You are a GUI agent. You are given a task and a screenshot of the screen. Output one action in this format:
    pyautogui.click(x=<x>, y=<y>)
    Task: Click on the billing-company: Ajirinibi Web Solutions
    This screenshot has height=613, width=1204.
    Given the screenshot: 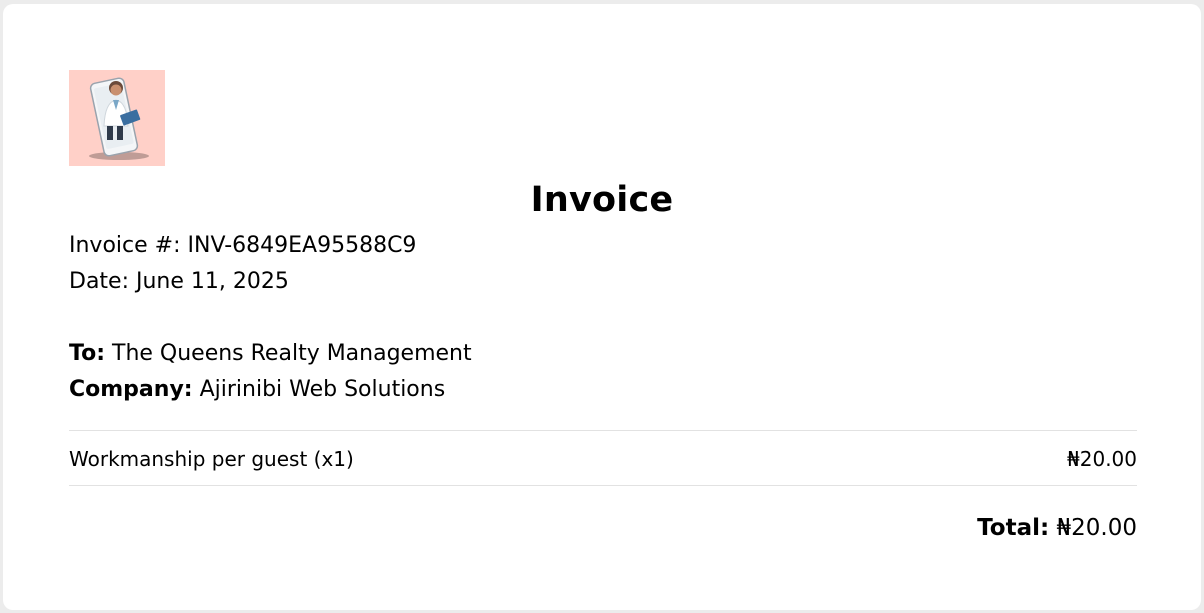 What is the action you would take?
    pyautogui.click(x=322, y=389)
    